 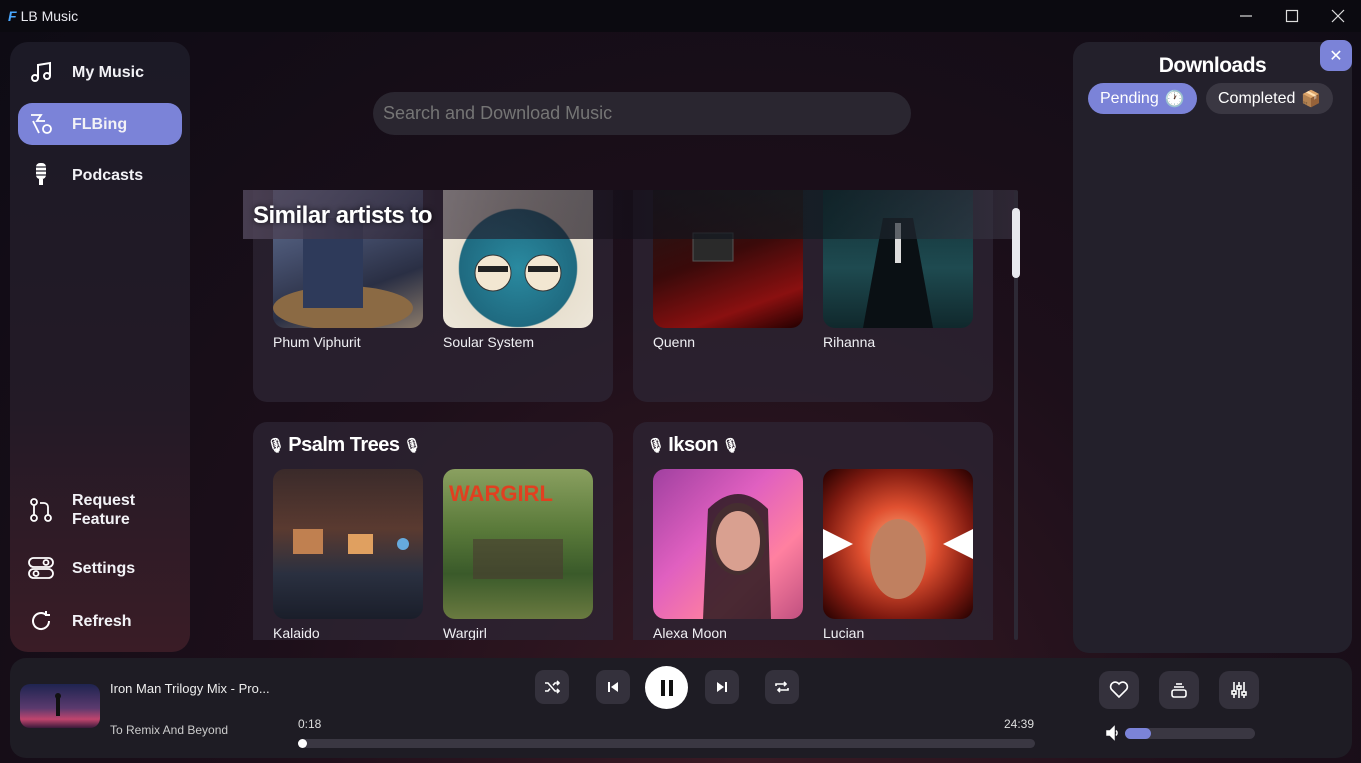 I want to click on volume-icon, so click(x=1113, y=735).